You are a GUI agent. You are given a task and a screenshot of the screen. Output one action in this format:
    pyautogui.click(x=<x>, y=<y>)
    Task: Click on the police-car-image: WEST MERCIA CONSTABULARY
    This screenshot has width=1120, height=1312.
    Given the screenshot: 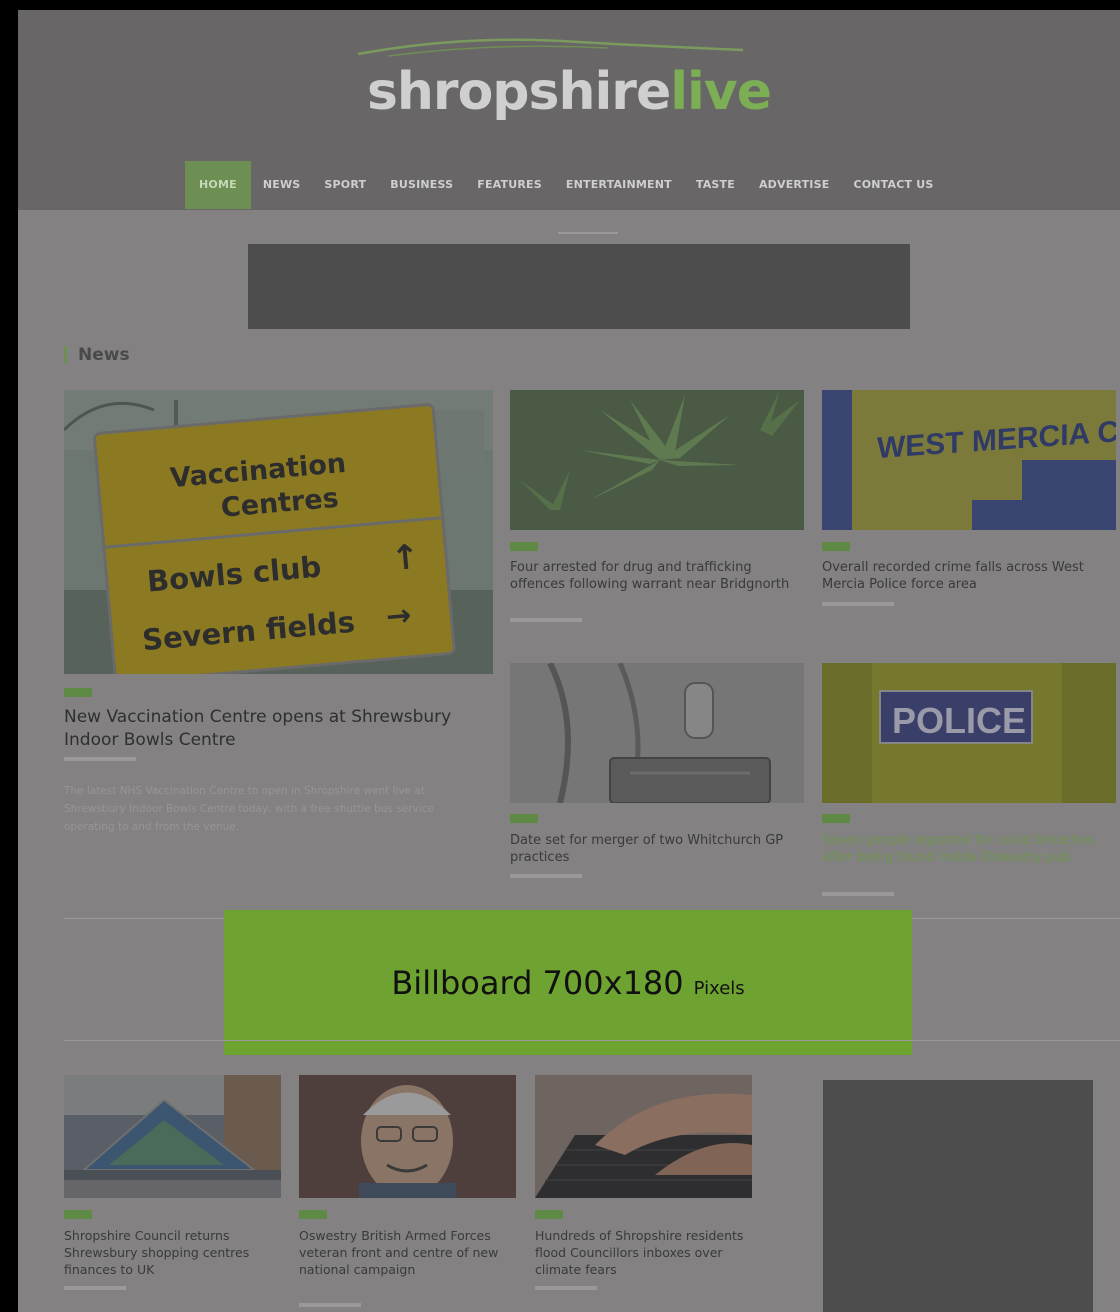 What is the action you would take?
    pyautogui.click(x=969, y=460)
    